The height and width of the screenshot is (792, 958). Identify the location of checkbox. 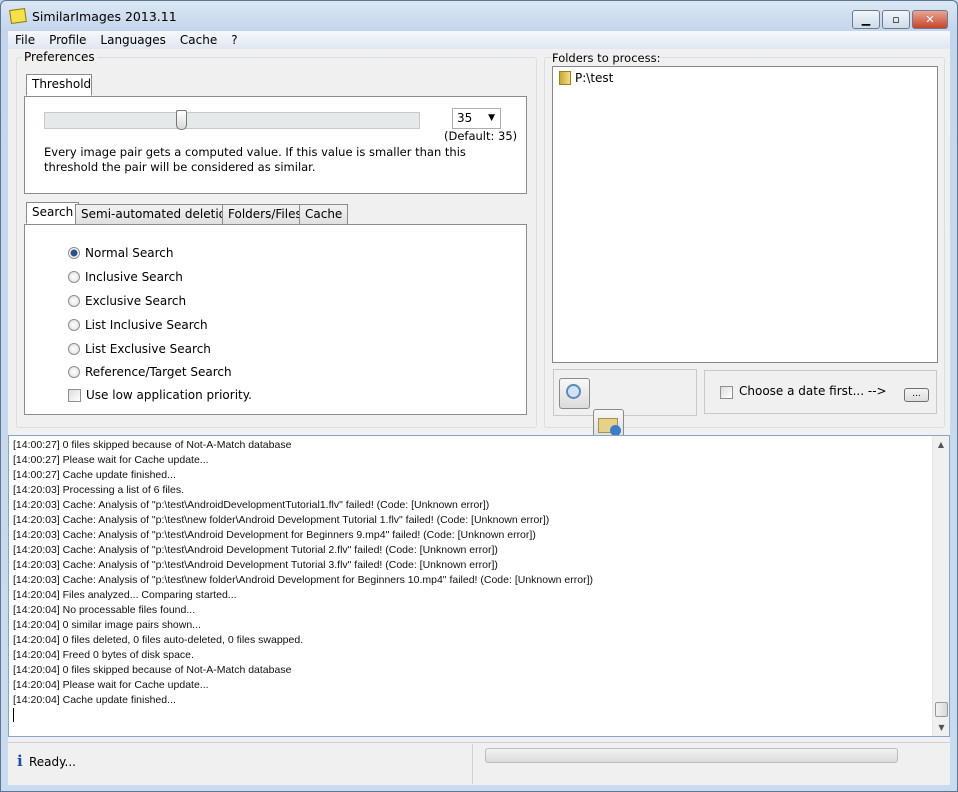
(74, 395).